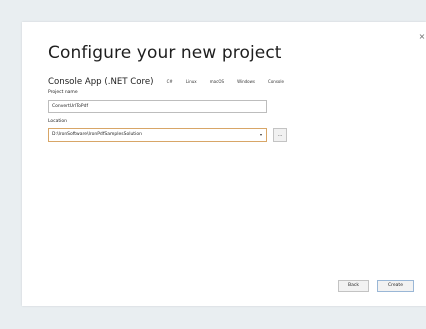 Image resolution: width=426 pixels, height=329 pixels. I want to click on project-name-input: ConvertUrlToPdf, so click(157, 106).